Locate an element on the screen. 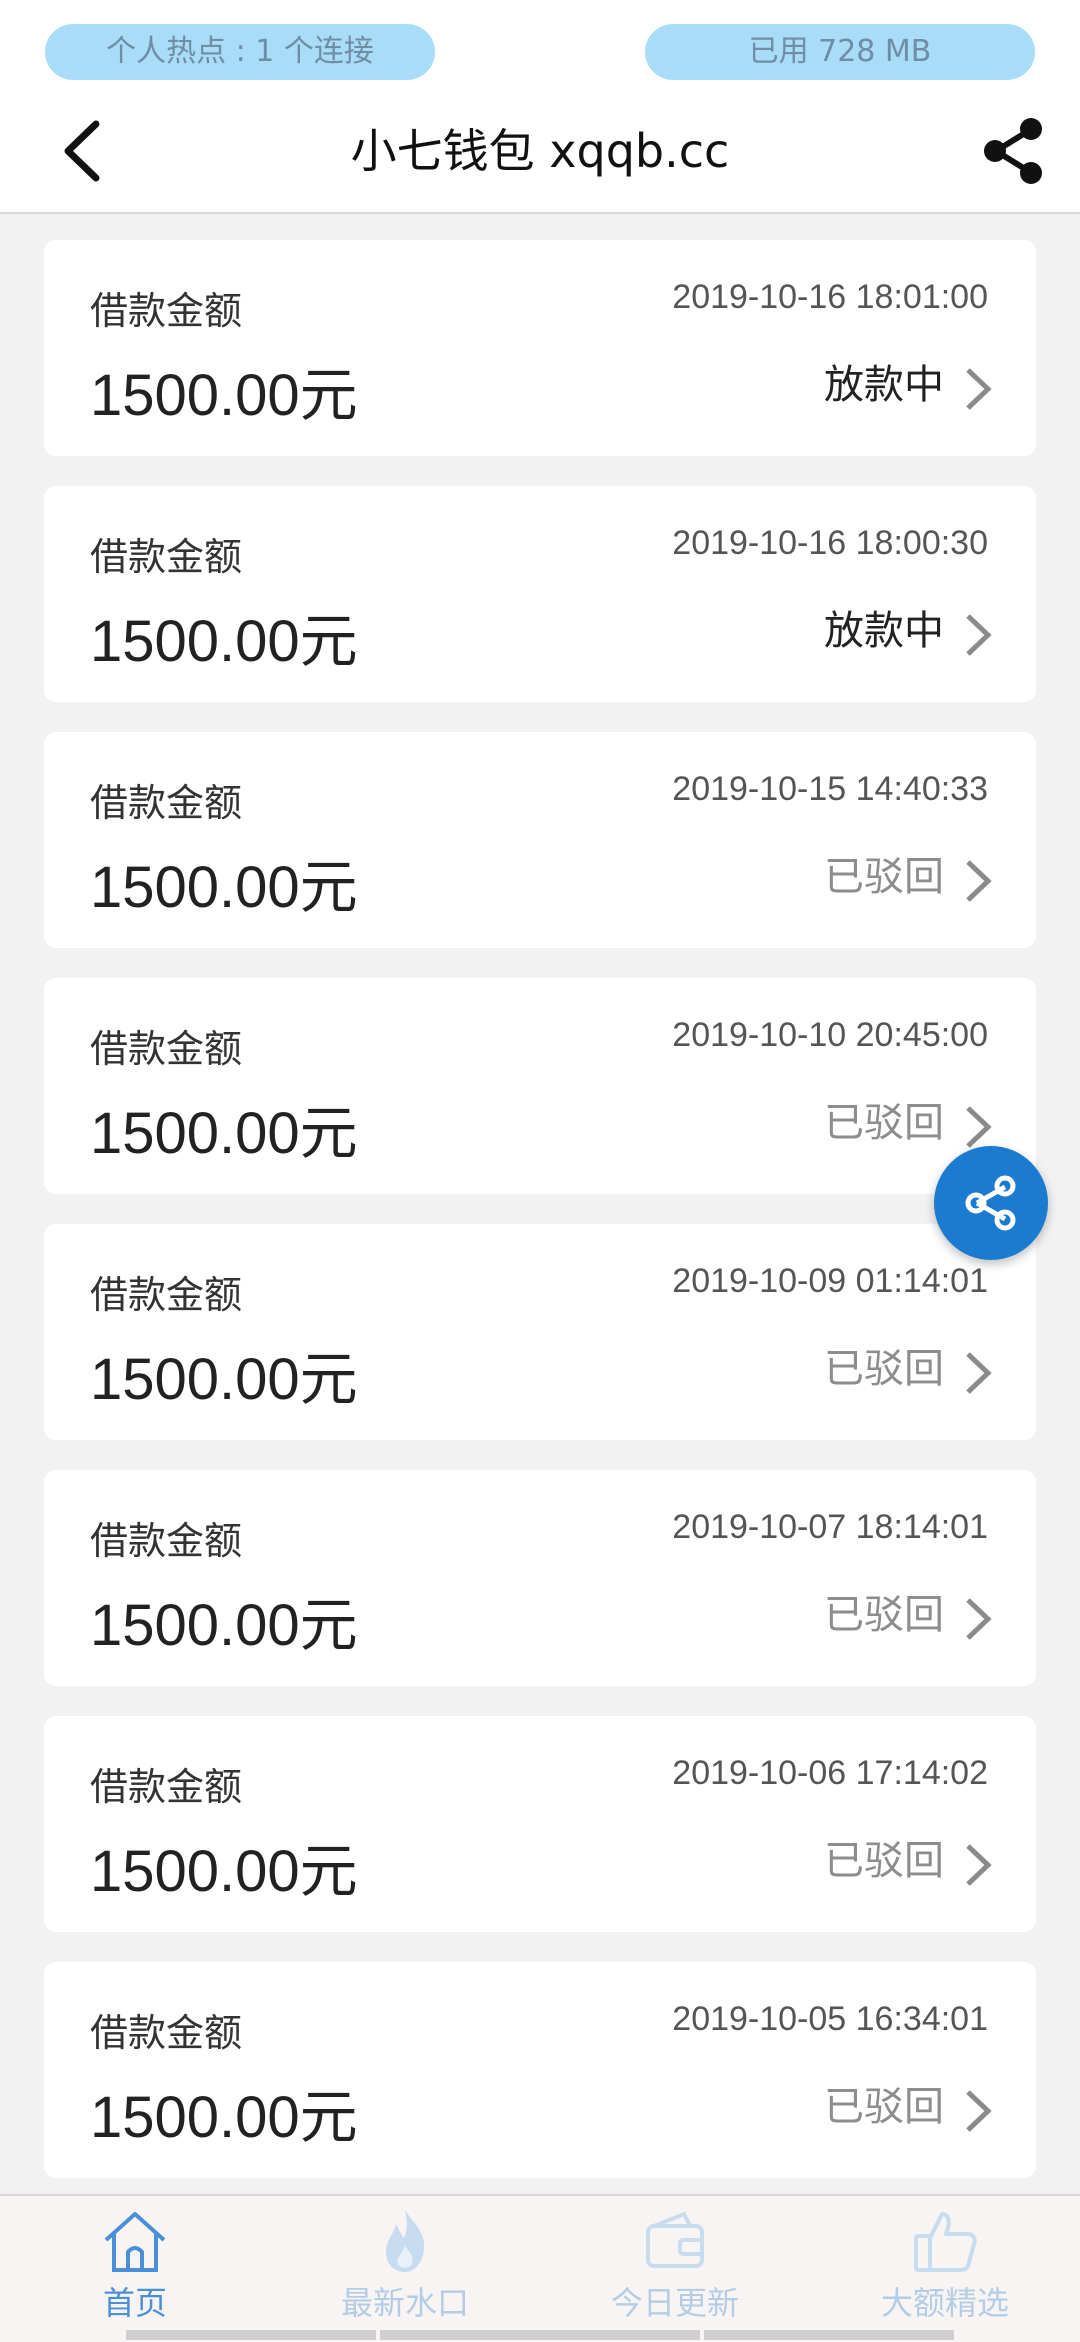  nav-bar: 小七钱包 xqqb.cc is located at coordinates (540, 152).